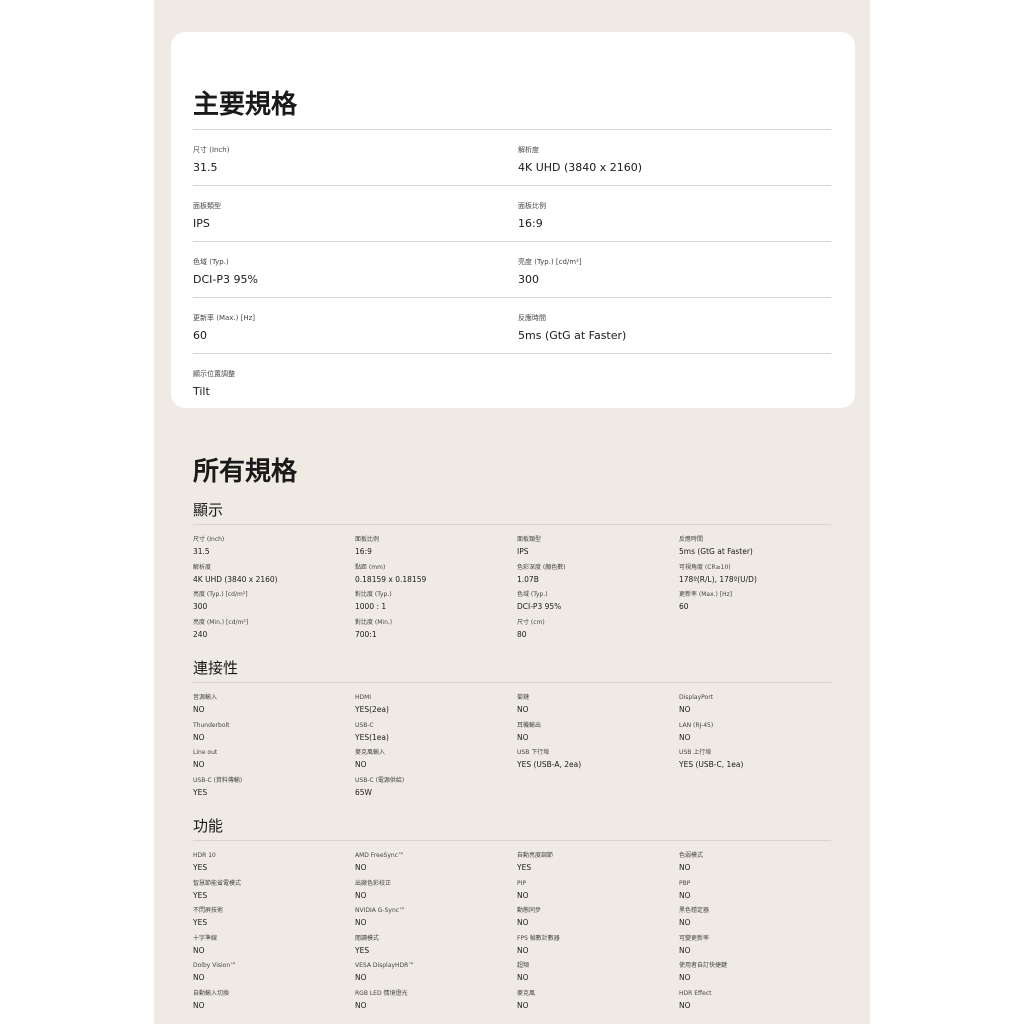 This screenshot has height=1024, width=1024. Describe the element at coordinates (224, 318) in the screenshot. I see `key-spec-label: 更新率 (Max.) [Hz]` at that location.